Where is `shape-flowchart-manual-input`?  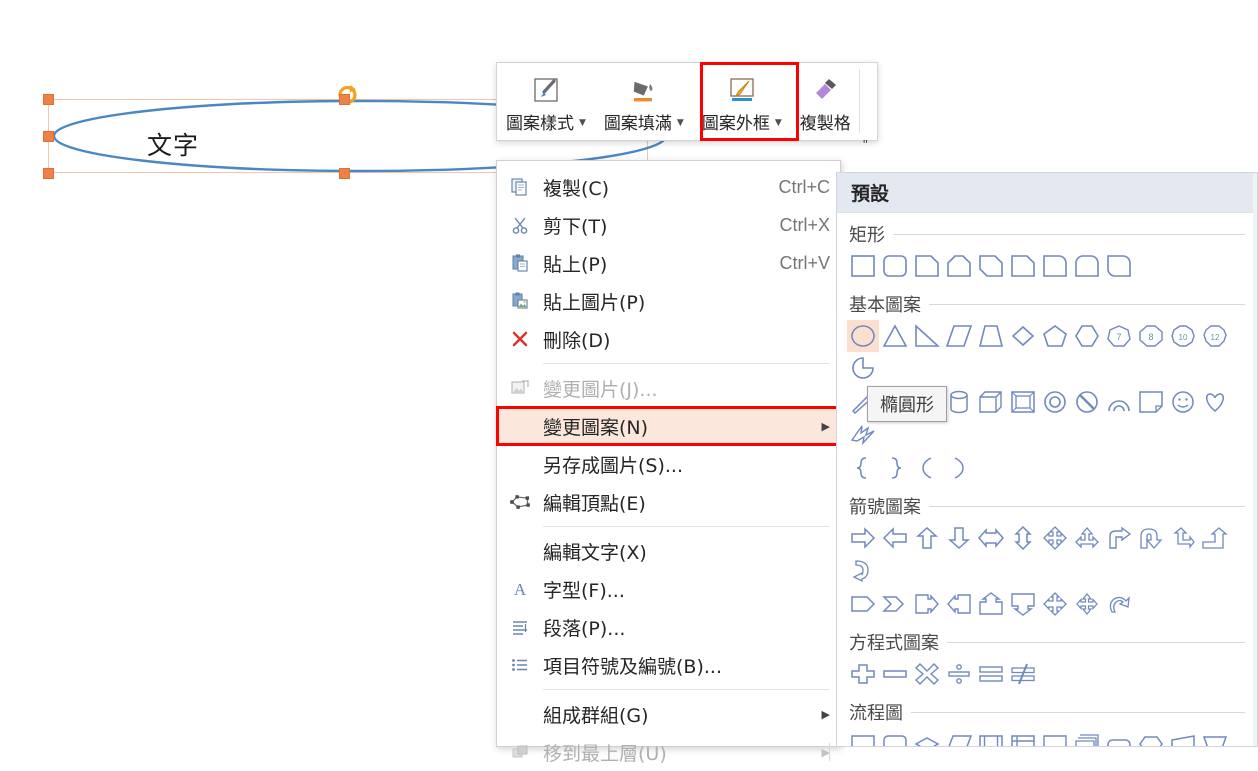 shape-flowchart-manual-input is located at coordinates (1183, 737).